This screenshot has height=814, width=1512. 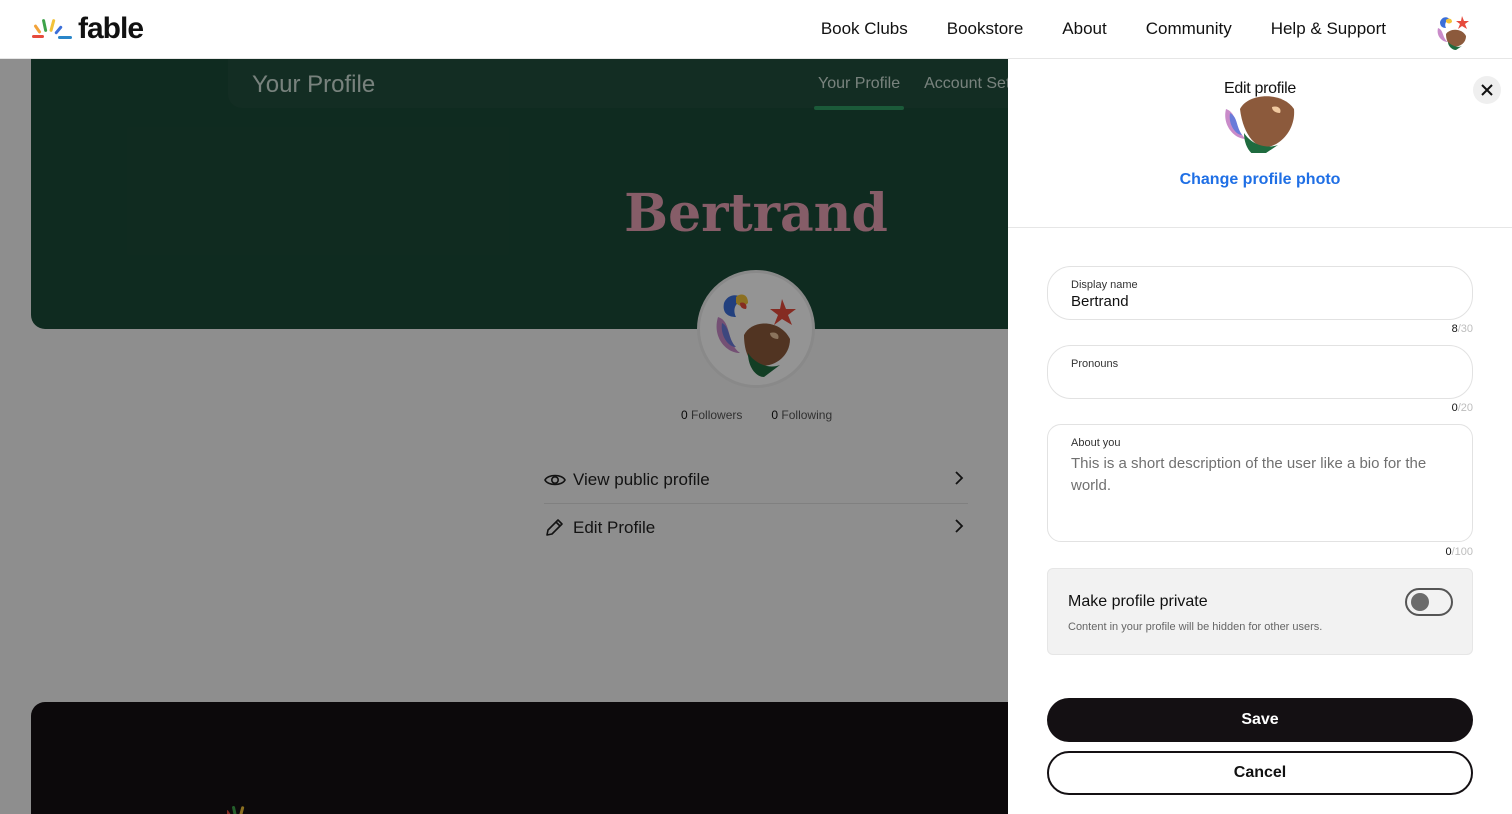 I want to click on display-name-input, so click(x=1261, y=301).